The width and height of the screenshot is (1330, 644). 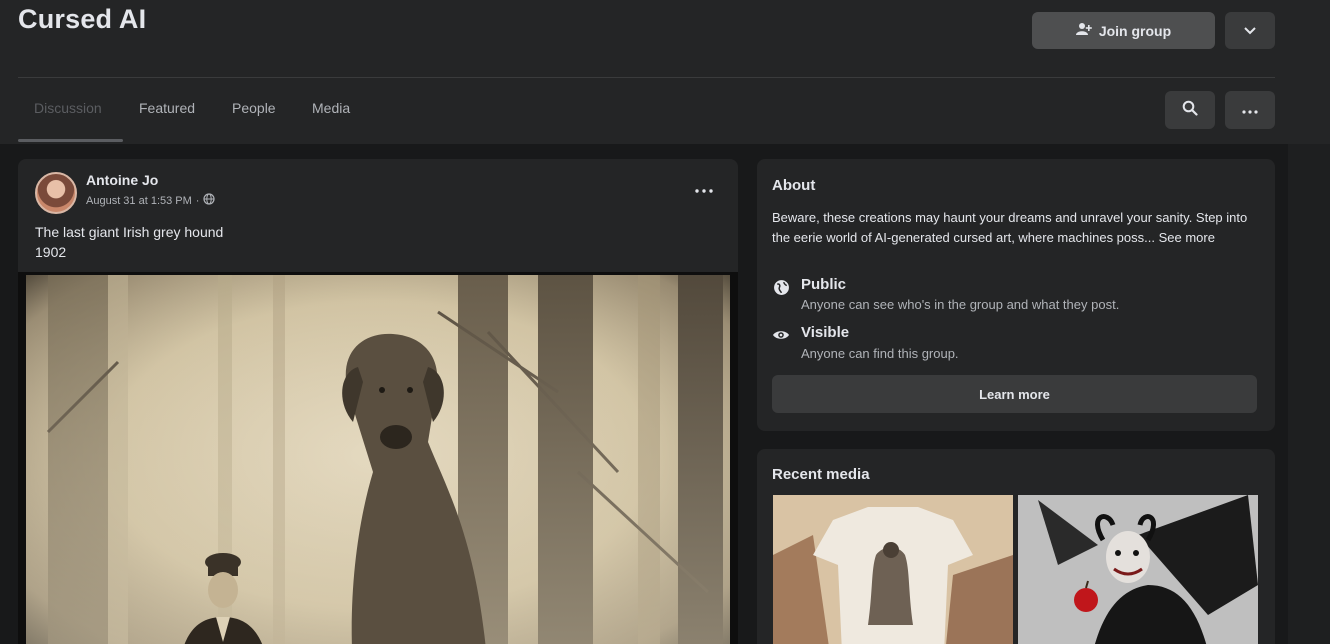 I want to click on search-icon, so click(x=1190, y=110).